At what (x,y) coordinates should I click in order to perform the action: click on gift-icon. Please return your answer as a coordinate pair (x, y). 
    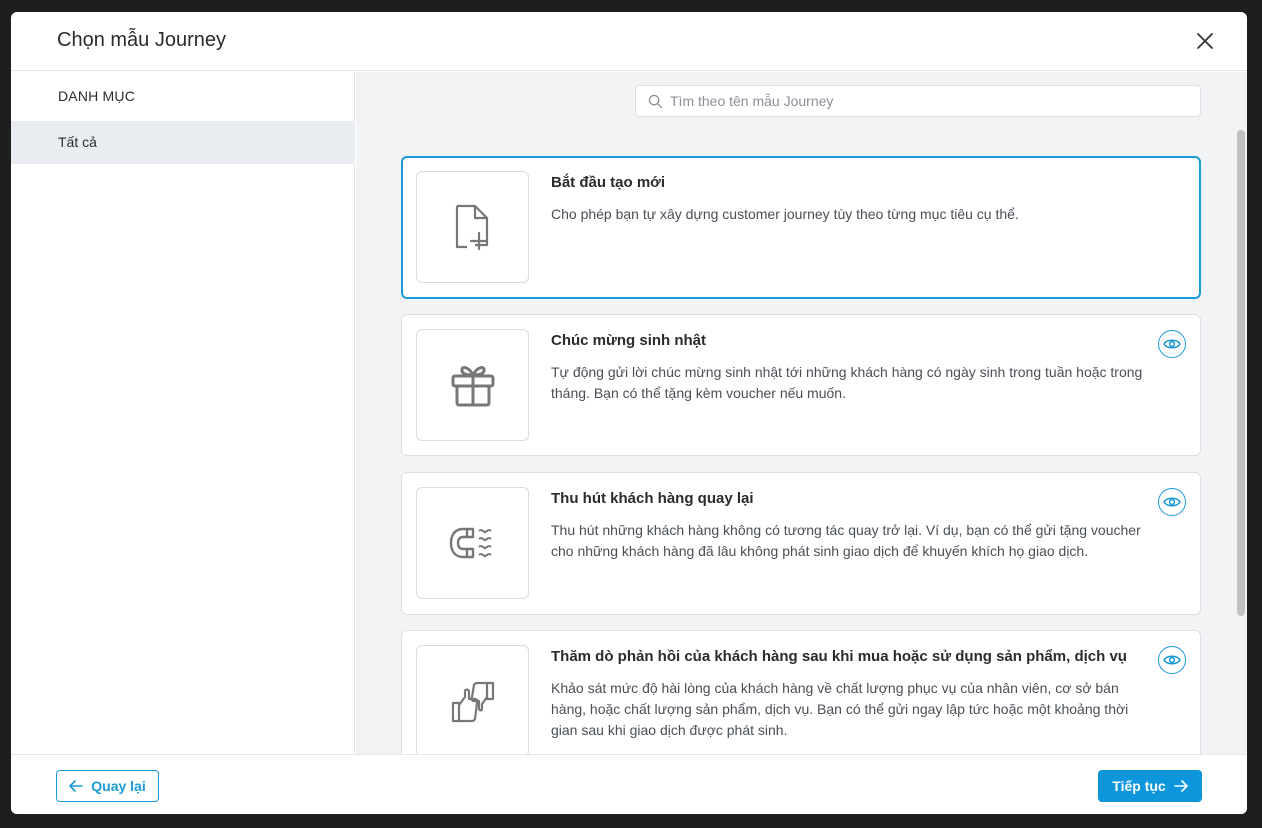
    Looking at the image, I should click on (472, 386).